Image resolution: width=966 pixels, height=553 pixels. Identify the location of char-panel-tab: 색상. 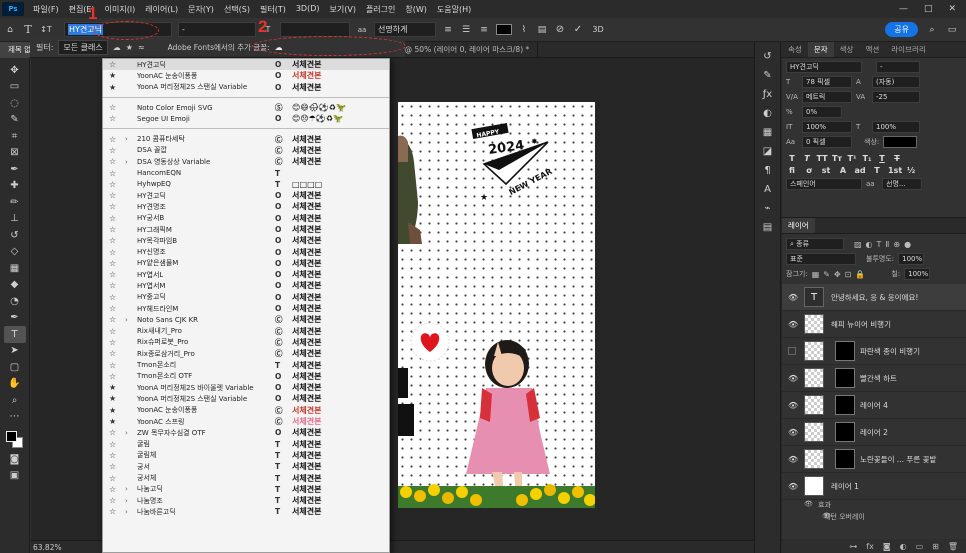
(847, 49).